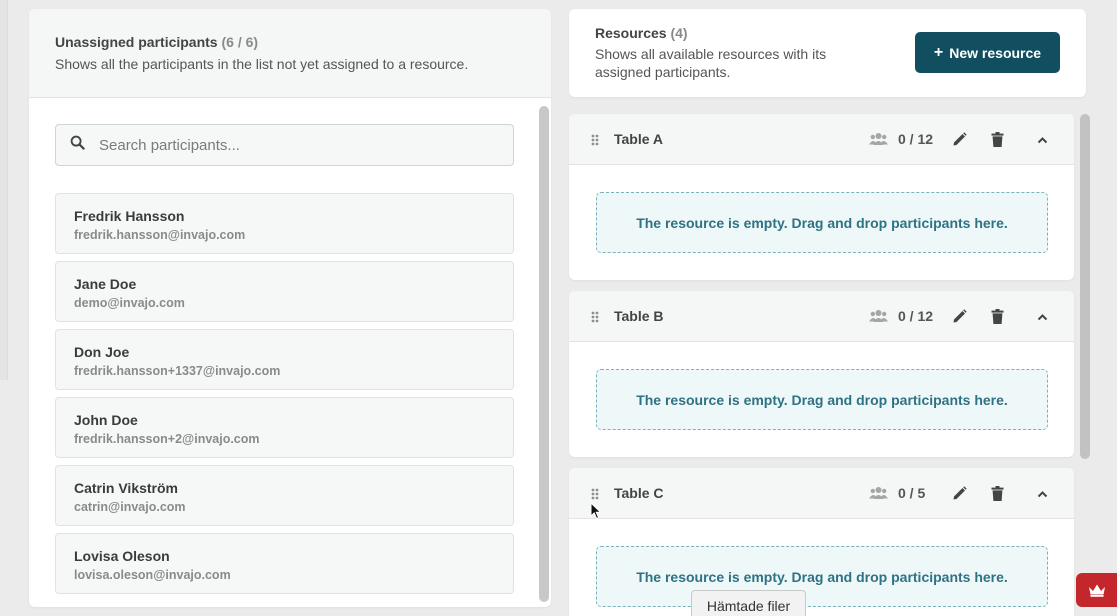 Image resolution: width=1117 pixels, height=616 pixels. I want to click on page-edge, so click(4, 190).